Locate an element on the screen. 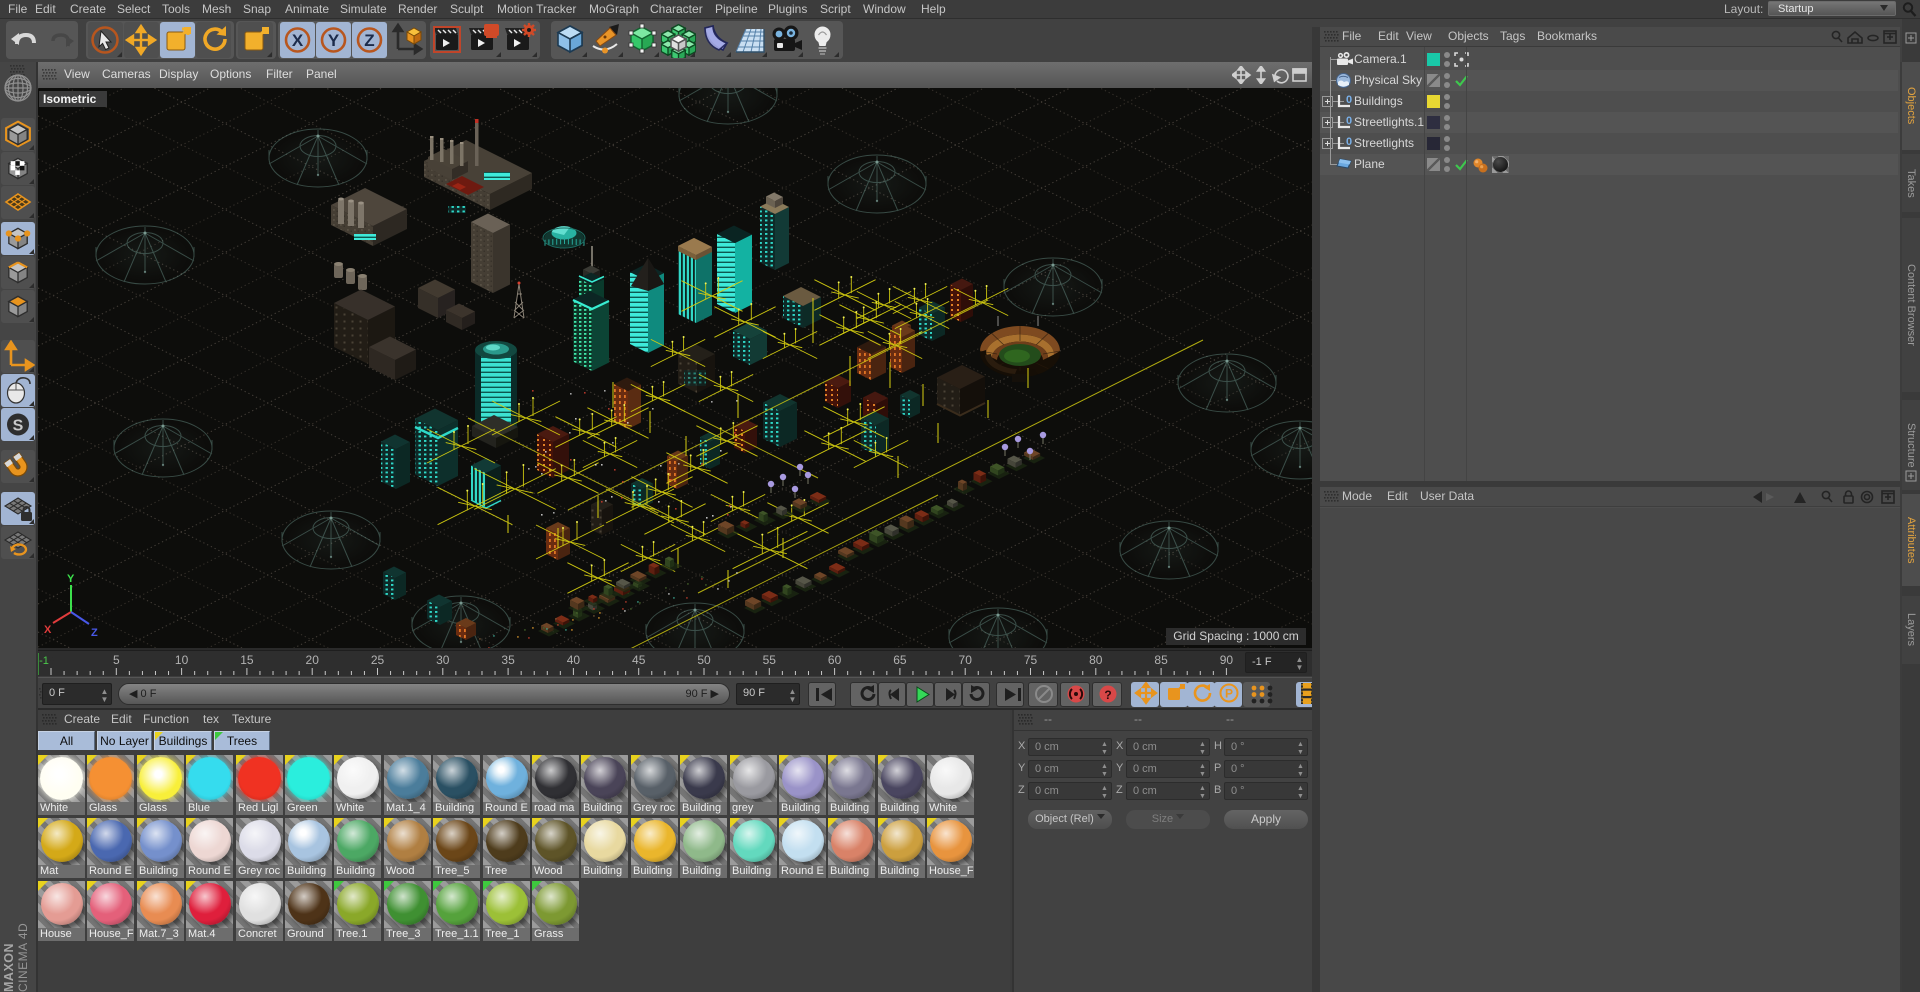 The image size is (1920, 992). svg-text: 80 is located at coordinates (1096, 660).